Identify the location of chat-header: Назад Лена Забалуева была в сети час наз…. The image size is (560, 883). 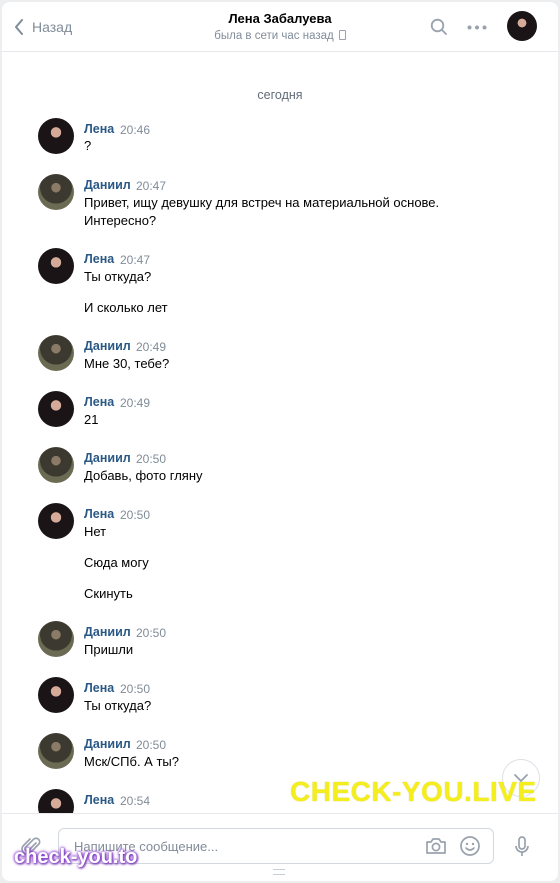
(280, 27).